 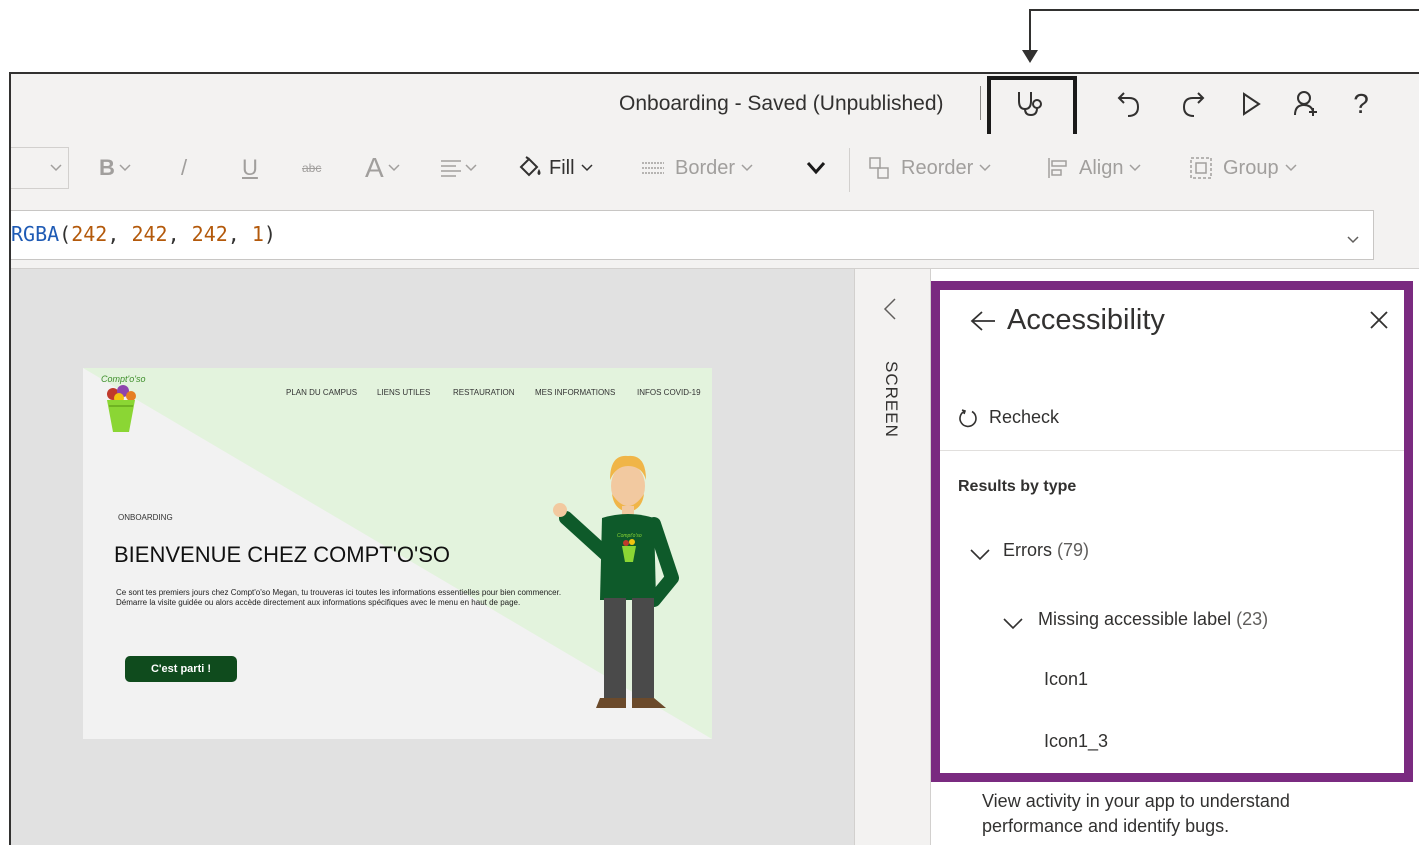 I want to click on screen-tab-label: SCREEN, so click(x=891, y=399).